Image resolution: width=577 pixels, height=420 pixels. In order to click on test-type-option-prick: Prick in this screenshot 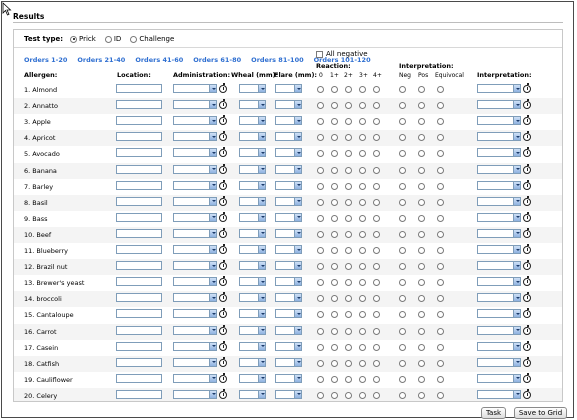, I will do `click(83, 39)`.